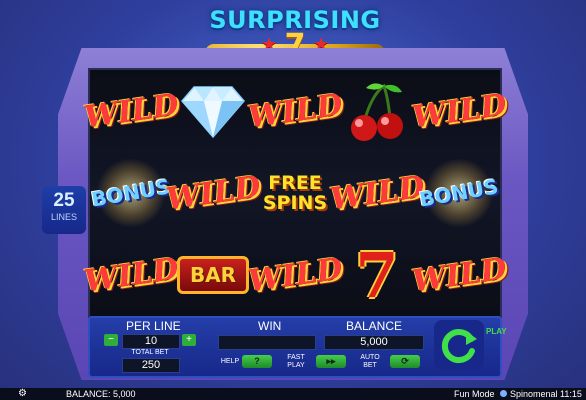 Image resolution: width=586 pixels, height=400 pixels. I want to click on fast-play-label: FAST PLAY, so click(296, 361).